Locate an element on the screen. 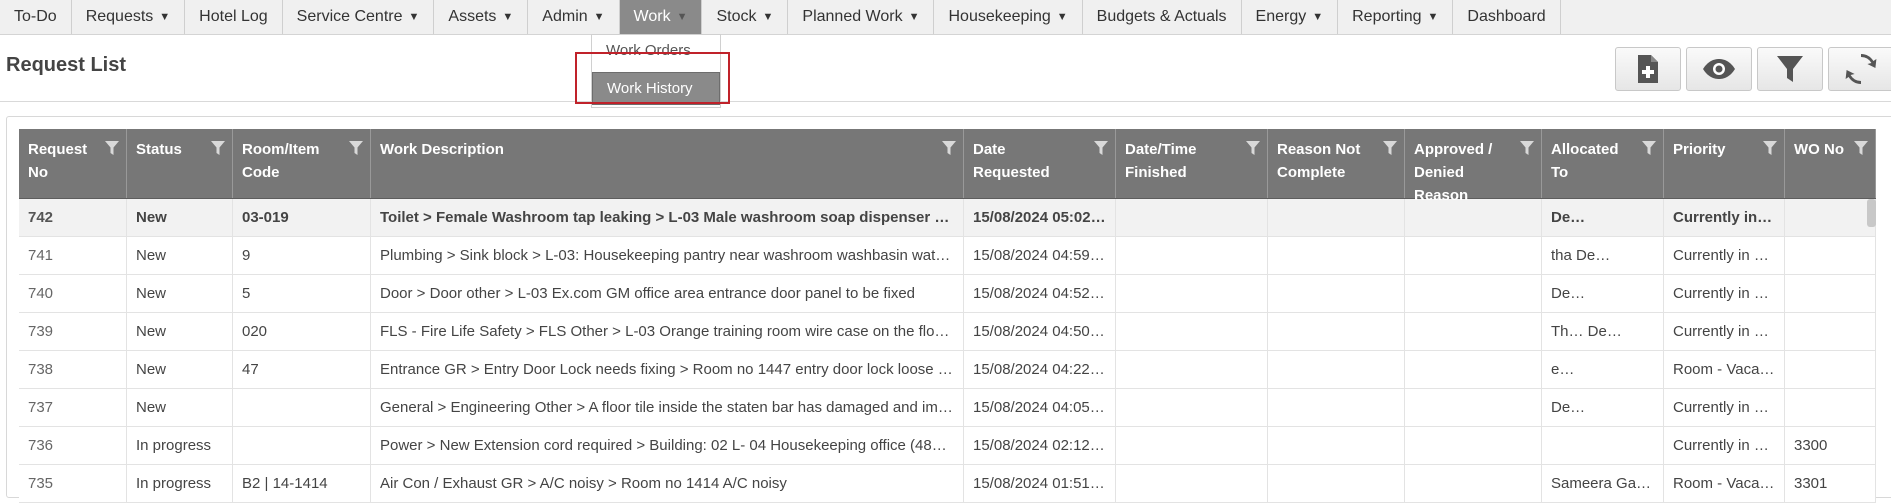 This screenshot has width=1891, height=503. nav-item-service-centre: Service Centre ▼ is located at coordinates (359, 17).